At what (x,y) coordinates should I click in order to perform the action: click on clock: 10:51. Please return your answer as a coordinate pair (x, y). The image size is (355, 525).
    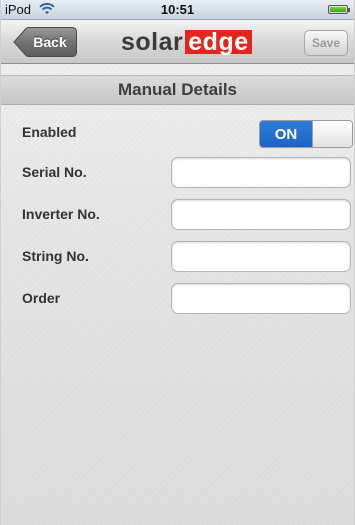
    Looking at the image, I should click on (177, 9).